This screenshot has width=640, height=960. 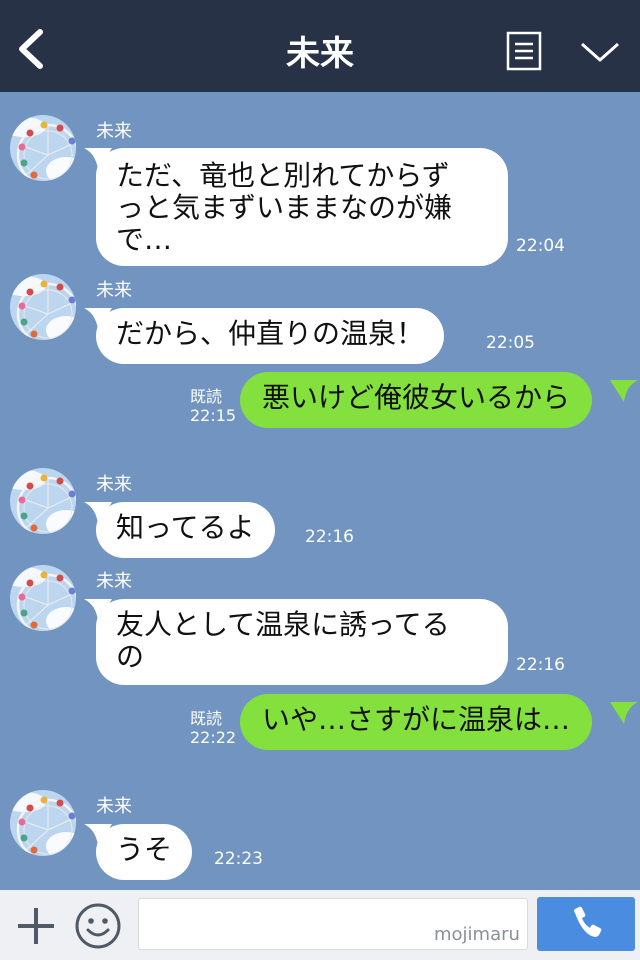 What do you see at coordinates (283, 624) in the screenshot?
I see `message-line: 友人として温泉に誘ってる` at bounding box center [283, 624].